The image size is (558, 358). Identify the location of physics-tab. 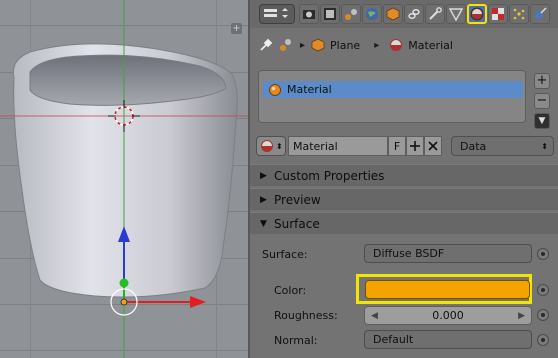
(540, 14).